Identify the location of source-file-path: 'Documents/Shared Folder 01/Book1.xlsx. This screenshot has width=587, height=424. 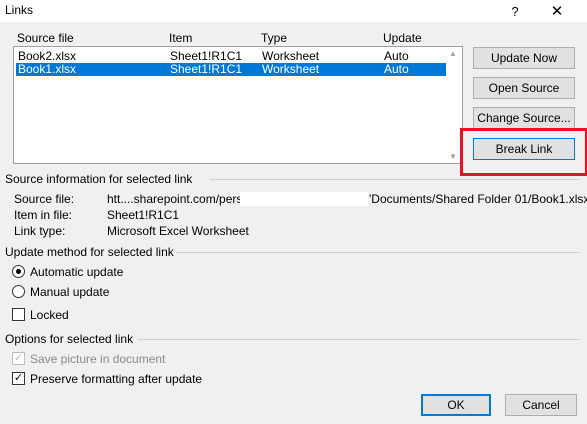
(478, 199).